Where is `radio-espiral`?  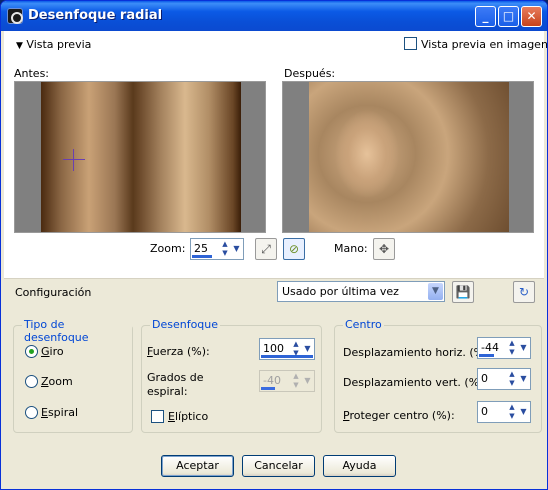
radio-espiral is located at coordinates (31, 412).